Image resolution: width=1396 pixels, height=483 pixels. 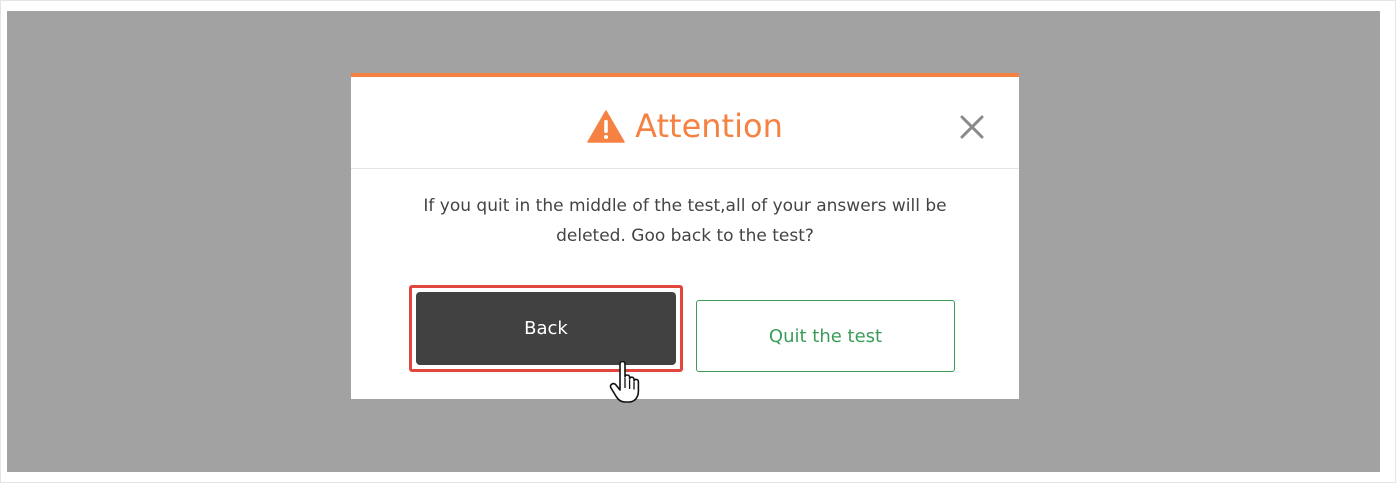 I want to click on dialog-title-text: Attention, so click(x=709, y=126).